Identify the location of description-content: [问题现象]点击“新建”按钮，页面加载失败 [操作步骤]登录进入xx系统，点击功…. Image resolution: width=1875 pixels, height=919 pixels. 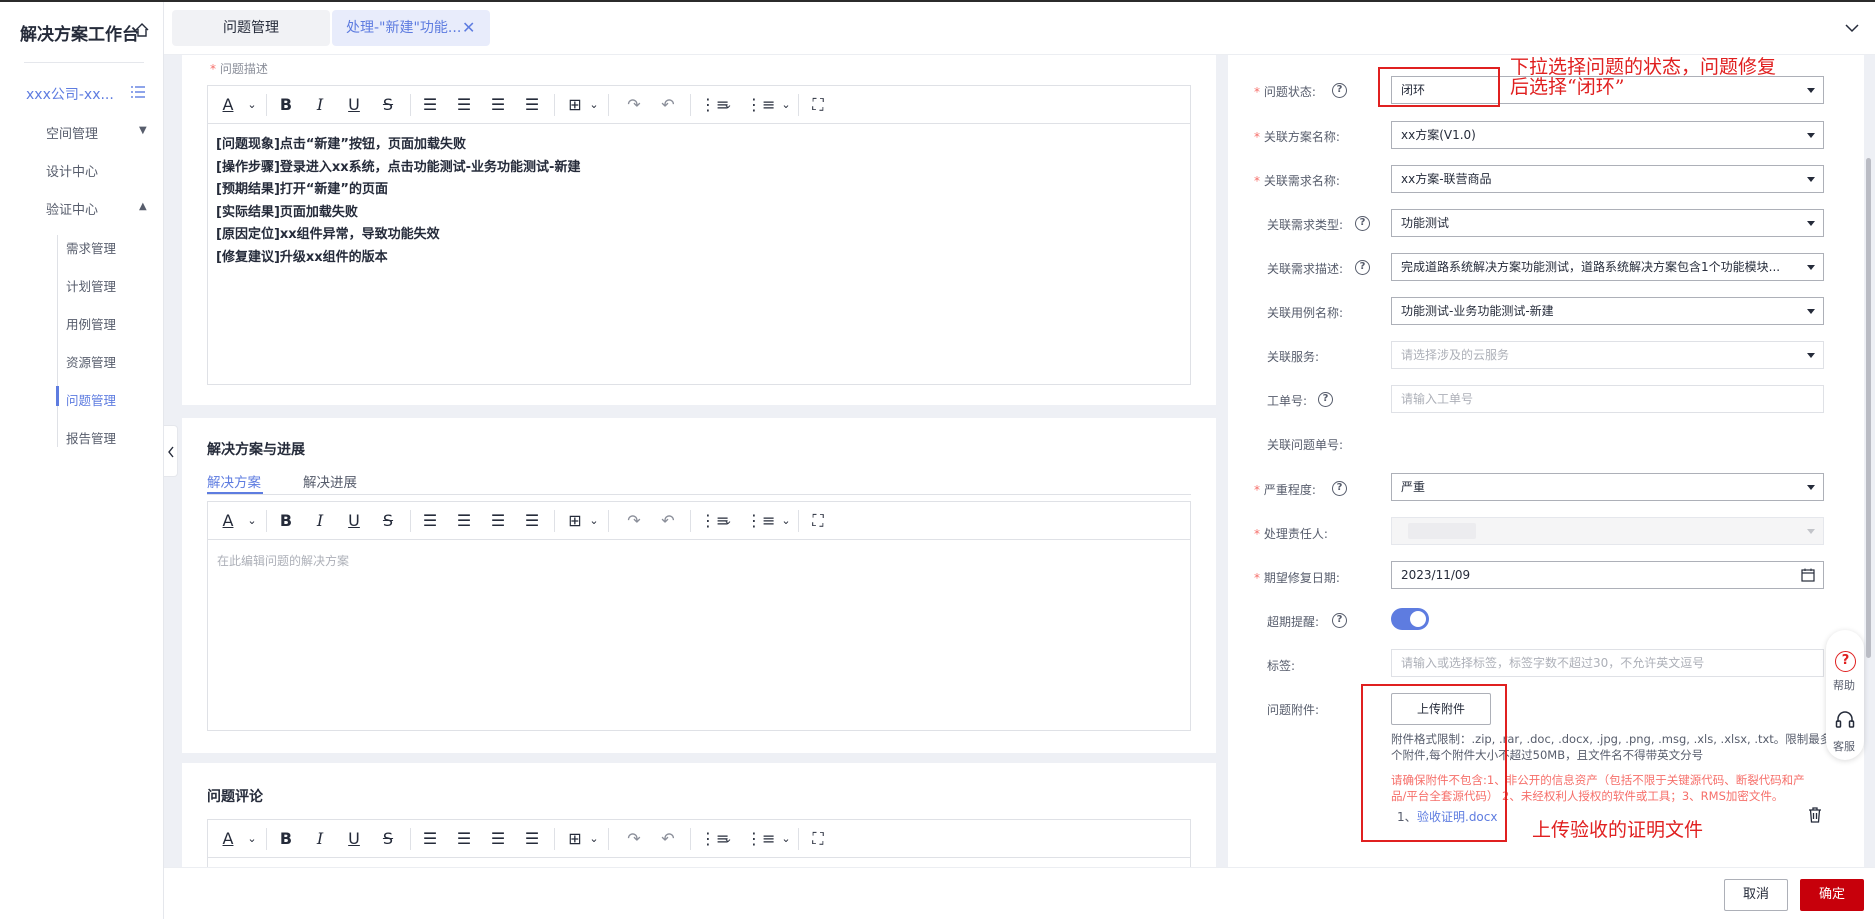
(398, 201).